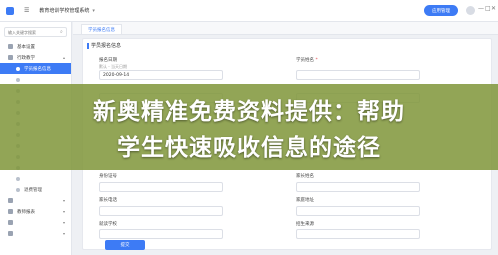 The height and width of the screenshot is (255, 498). Describe the element at coordinates (358, 234) in the screenshot. I see `enroll-source-field` at that location.